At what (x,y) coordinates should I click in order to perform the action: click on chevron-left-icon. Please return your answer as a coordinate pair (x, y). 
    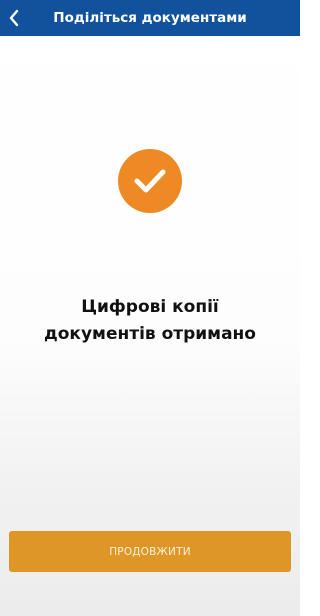
    Looking at the image, I should click on (14, 18).